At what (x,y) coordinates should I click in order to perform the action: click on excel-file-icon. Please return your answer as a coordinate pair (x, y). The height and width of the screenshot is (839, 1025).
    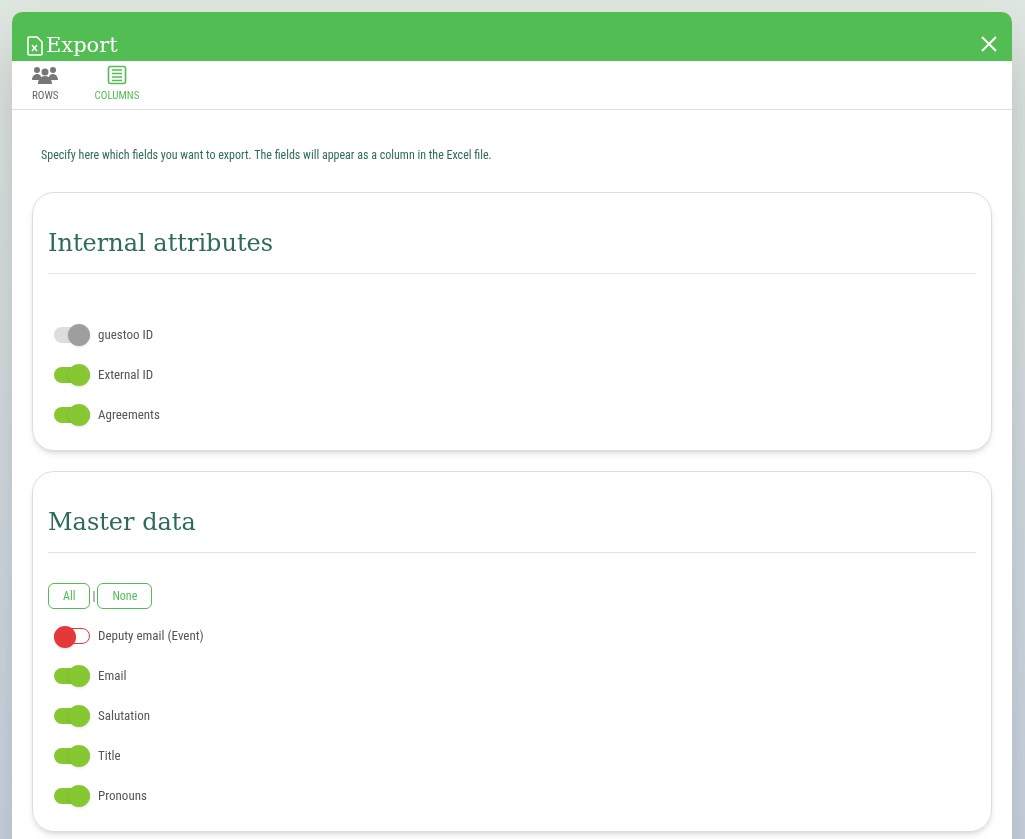
    Looking at the image, I should click on (35, 45).